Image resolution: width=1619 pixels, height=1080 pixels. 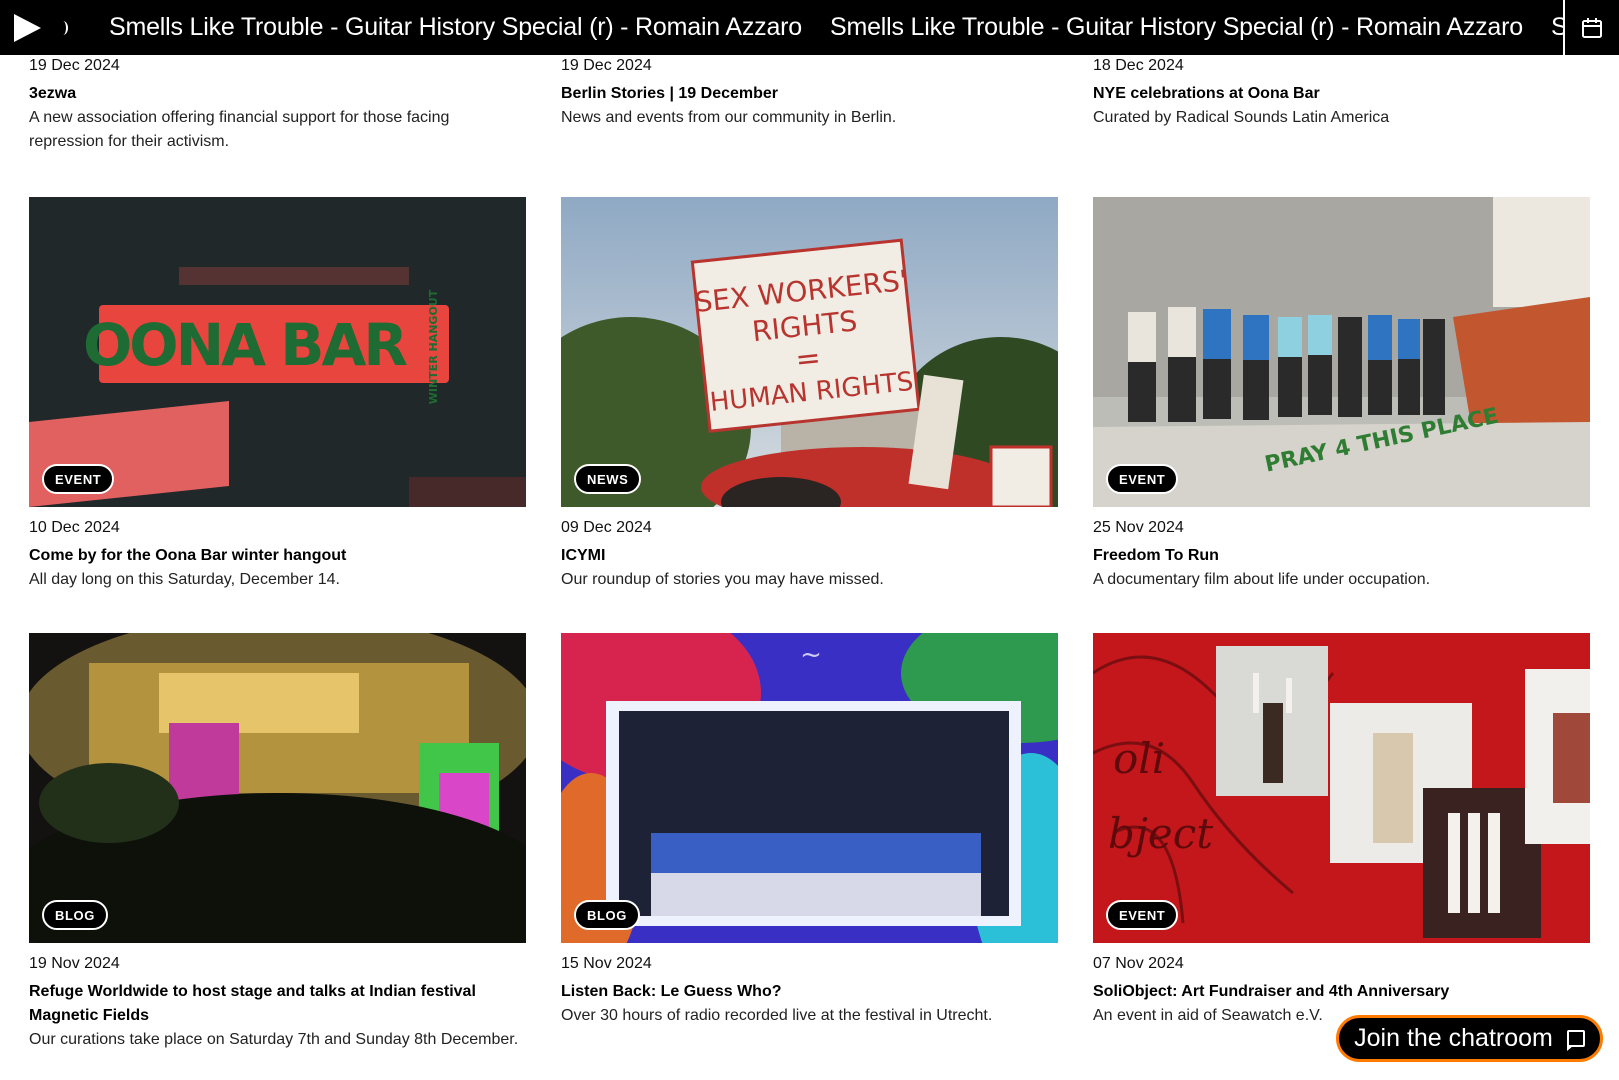 I want to click on oona-logo: OONA BAR, so click(x=245, y=345).